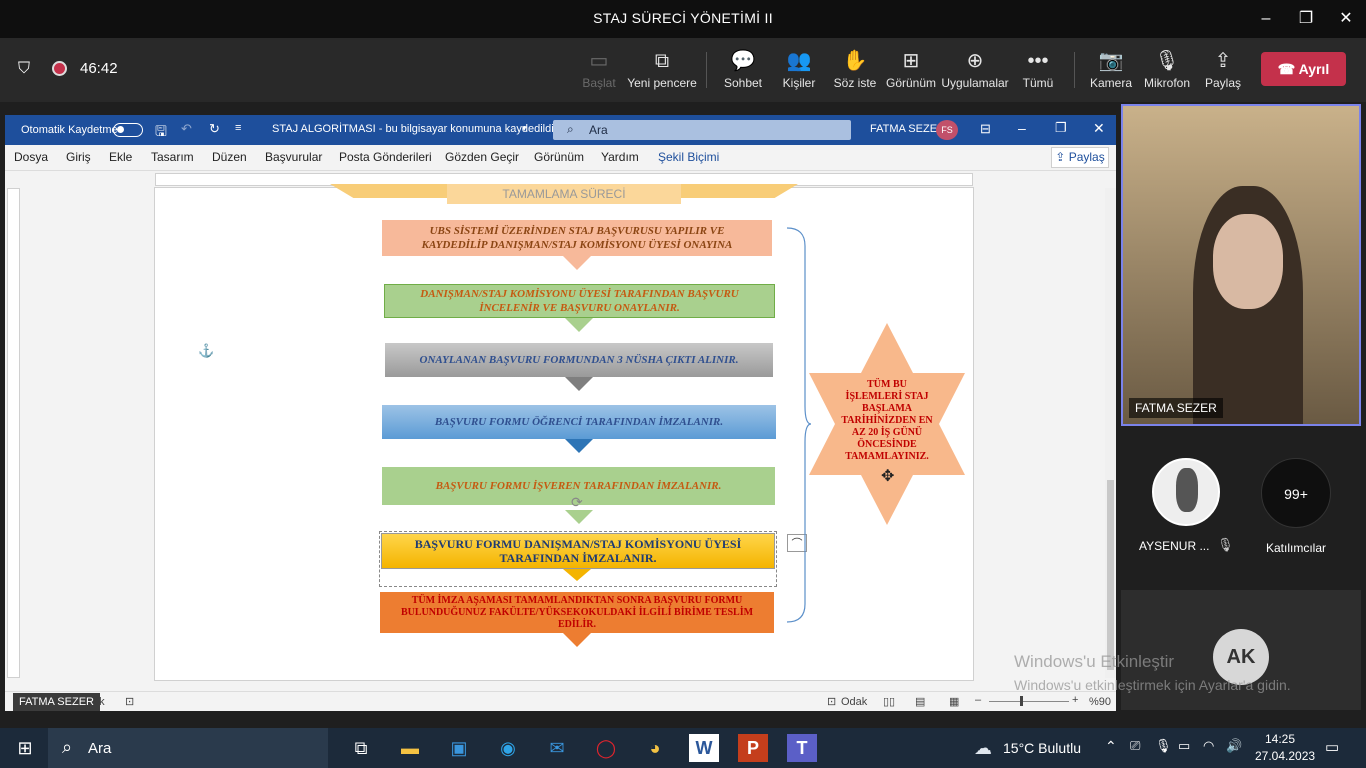  Describe the element at coordinates (25, 748) in the screenshot. I see `windows-start-icon: ⊞` at that location.